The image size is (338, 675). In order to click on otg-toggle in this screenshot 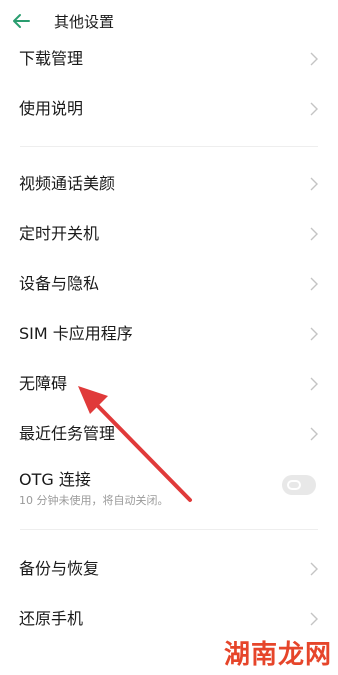, I will do `click(299, 485)`.